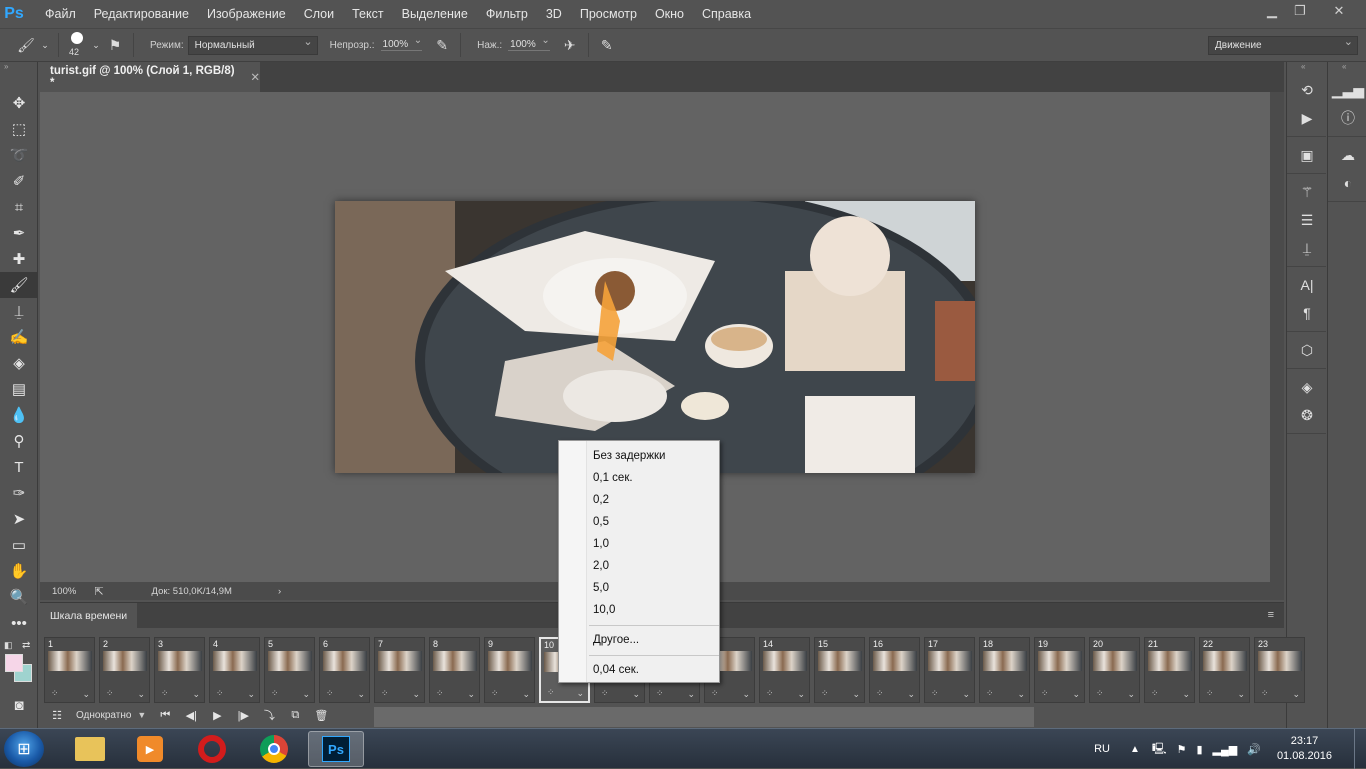  What do you see at coordinates (1279, 670) in the screenshot?
I see `timeline-frame: 23 ⁘ ⌄` at bounding box center [1279, 670].